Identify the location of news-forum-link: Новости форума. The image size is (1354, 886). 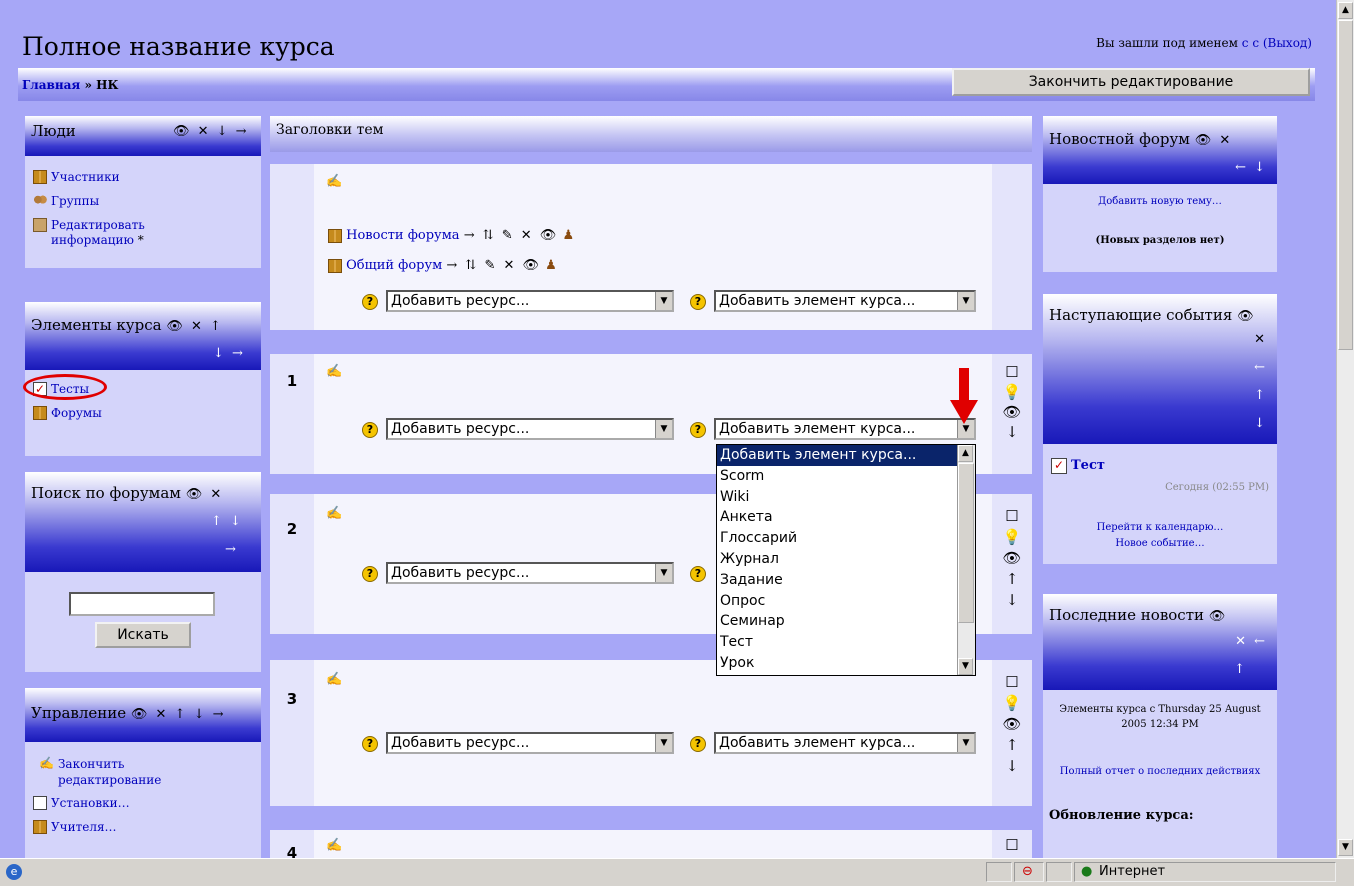
(402, 235).